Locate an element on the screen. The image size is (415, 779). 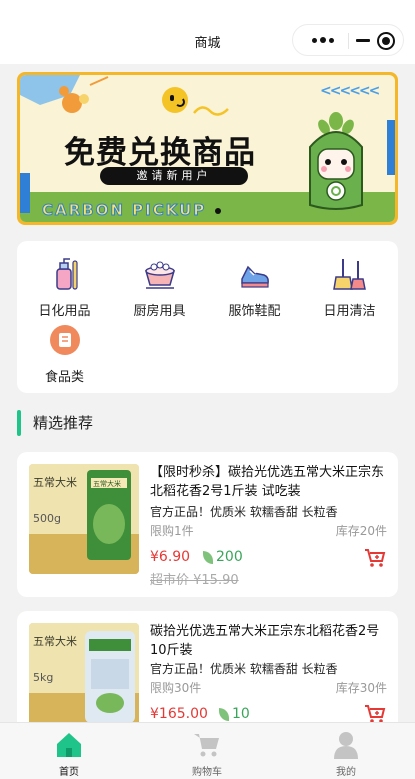
chevrons-decoration: <<<<<< is located at coordinates (350, 91).